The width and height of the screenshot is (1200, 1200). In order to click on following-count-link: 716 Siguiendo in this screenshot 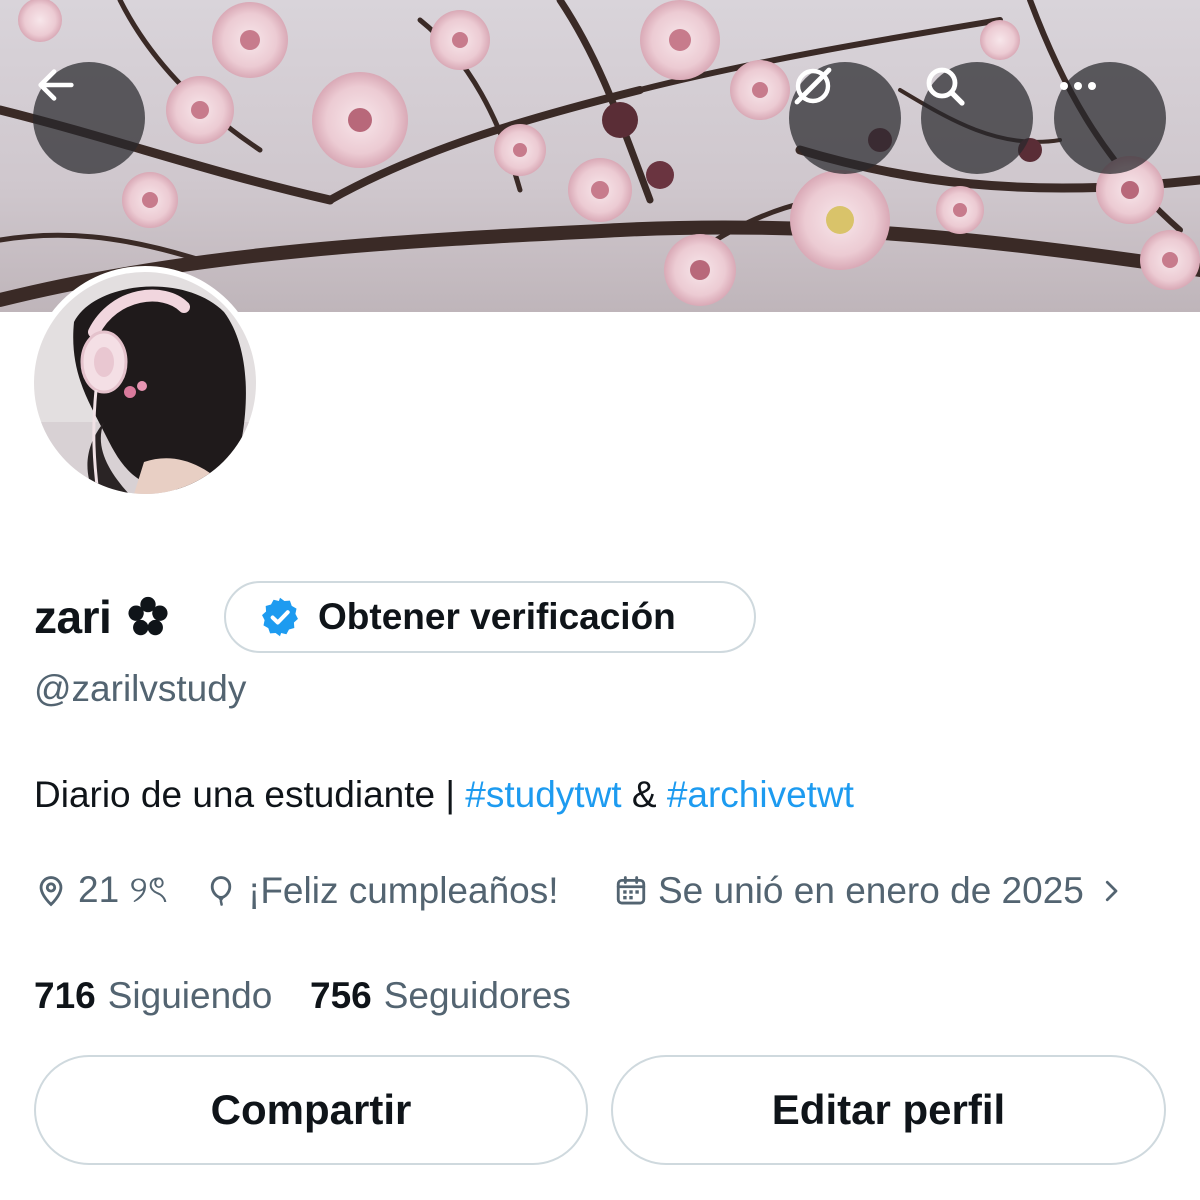, I will do `click(153, 996)`.